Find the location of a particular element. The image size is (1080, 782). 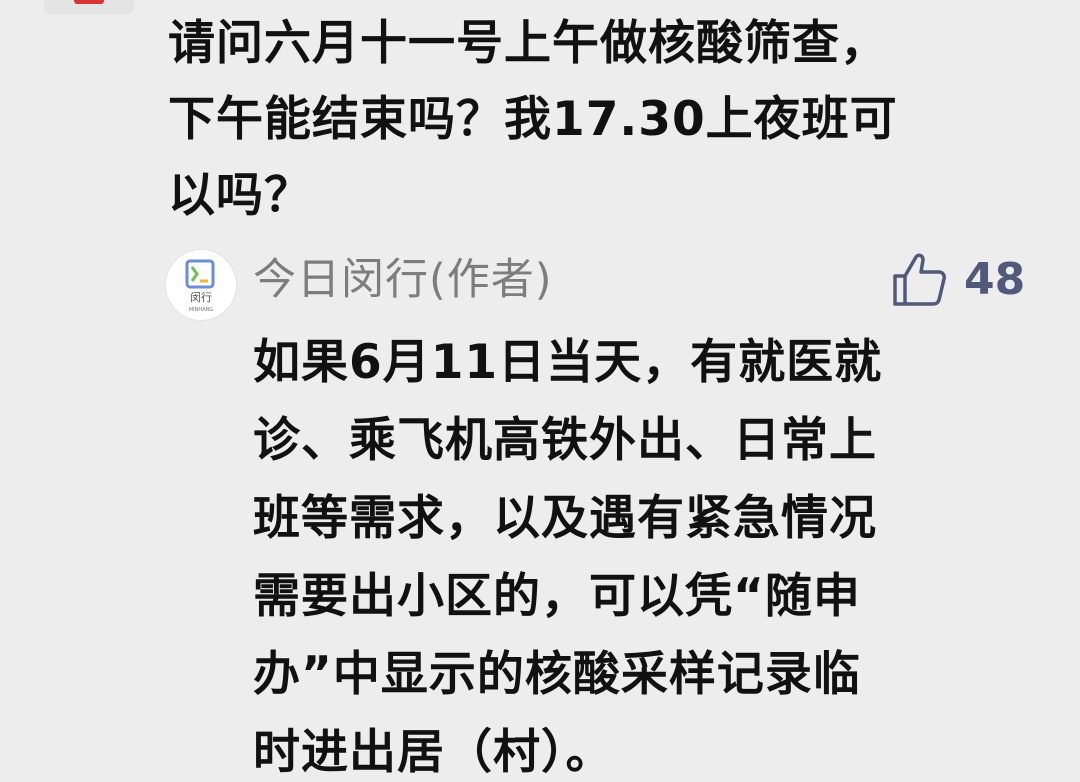

minhang-logo-icon: 闵行 MINHANG is located at coordinates (200, 286).